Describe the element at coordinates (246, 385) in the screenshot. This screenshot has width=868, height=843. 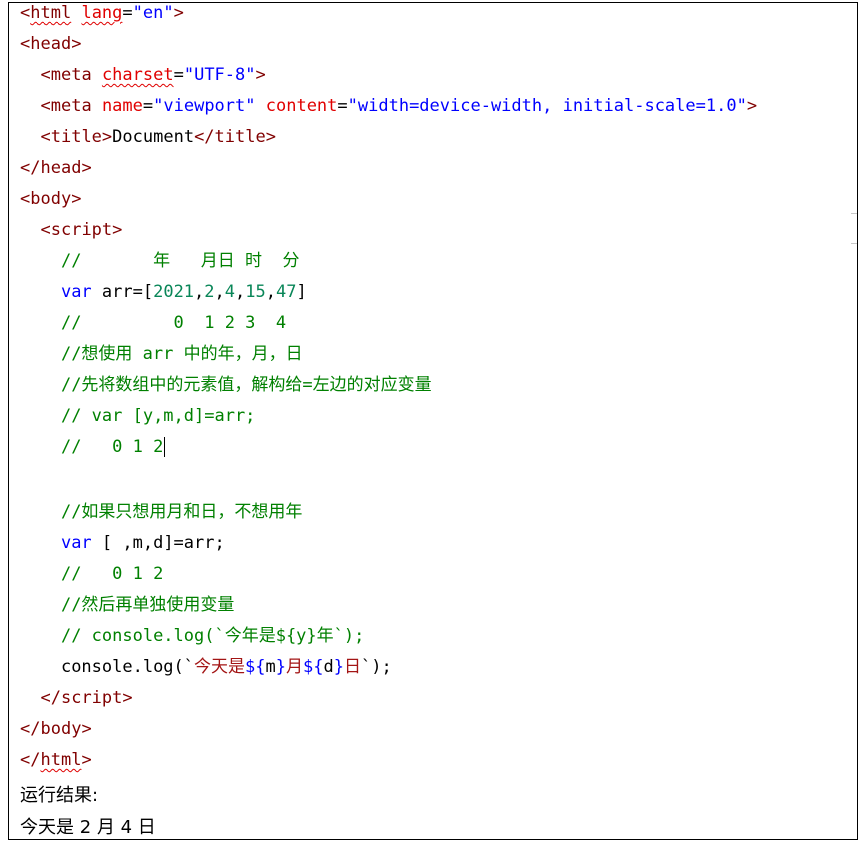
I see `code-line-comment-destructure: //先将数组中的元素值，解构给=左边的对应变量` at that location.